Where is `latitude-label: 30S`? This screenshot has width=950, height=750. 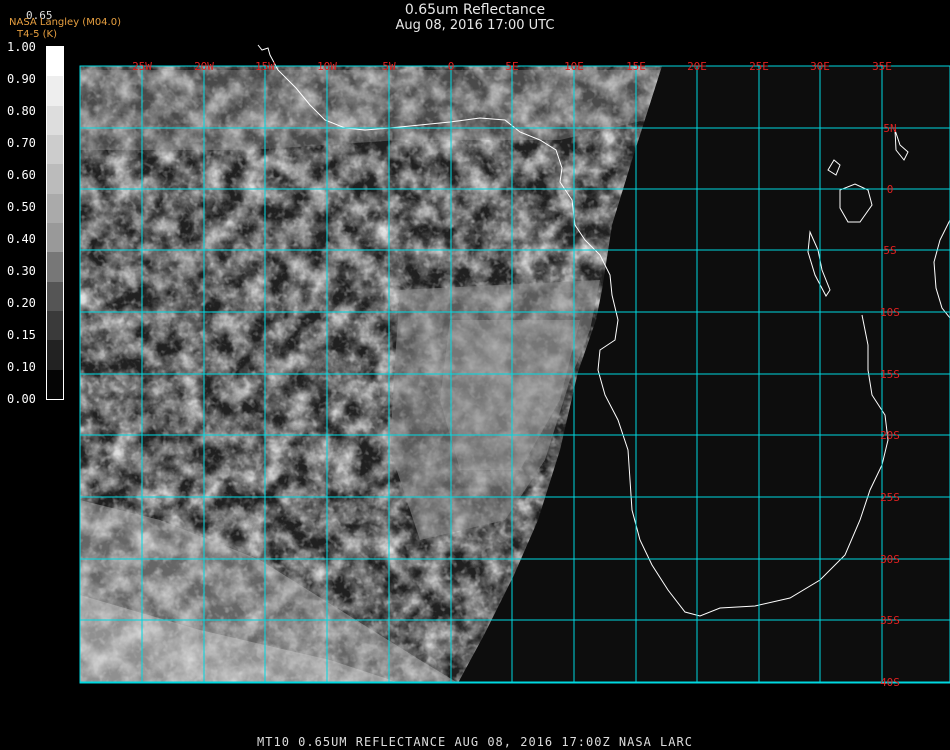 latitude-label: 30S is located at coordinates (890, 559).